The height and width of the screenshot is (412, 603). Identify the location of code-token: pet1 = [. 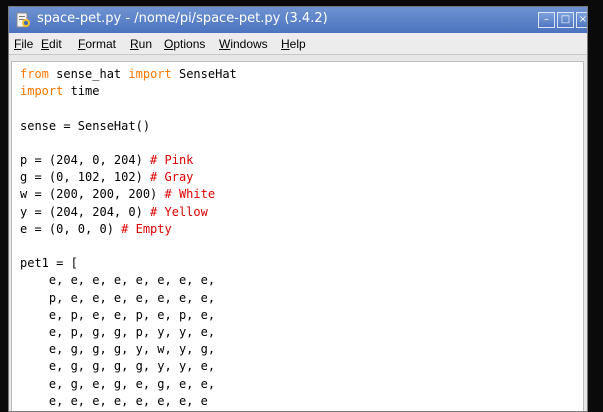
(49, 263).